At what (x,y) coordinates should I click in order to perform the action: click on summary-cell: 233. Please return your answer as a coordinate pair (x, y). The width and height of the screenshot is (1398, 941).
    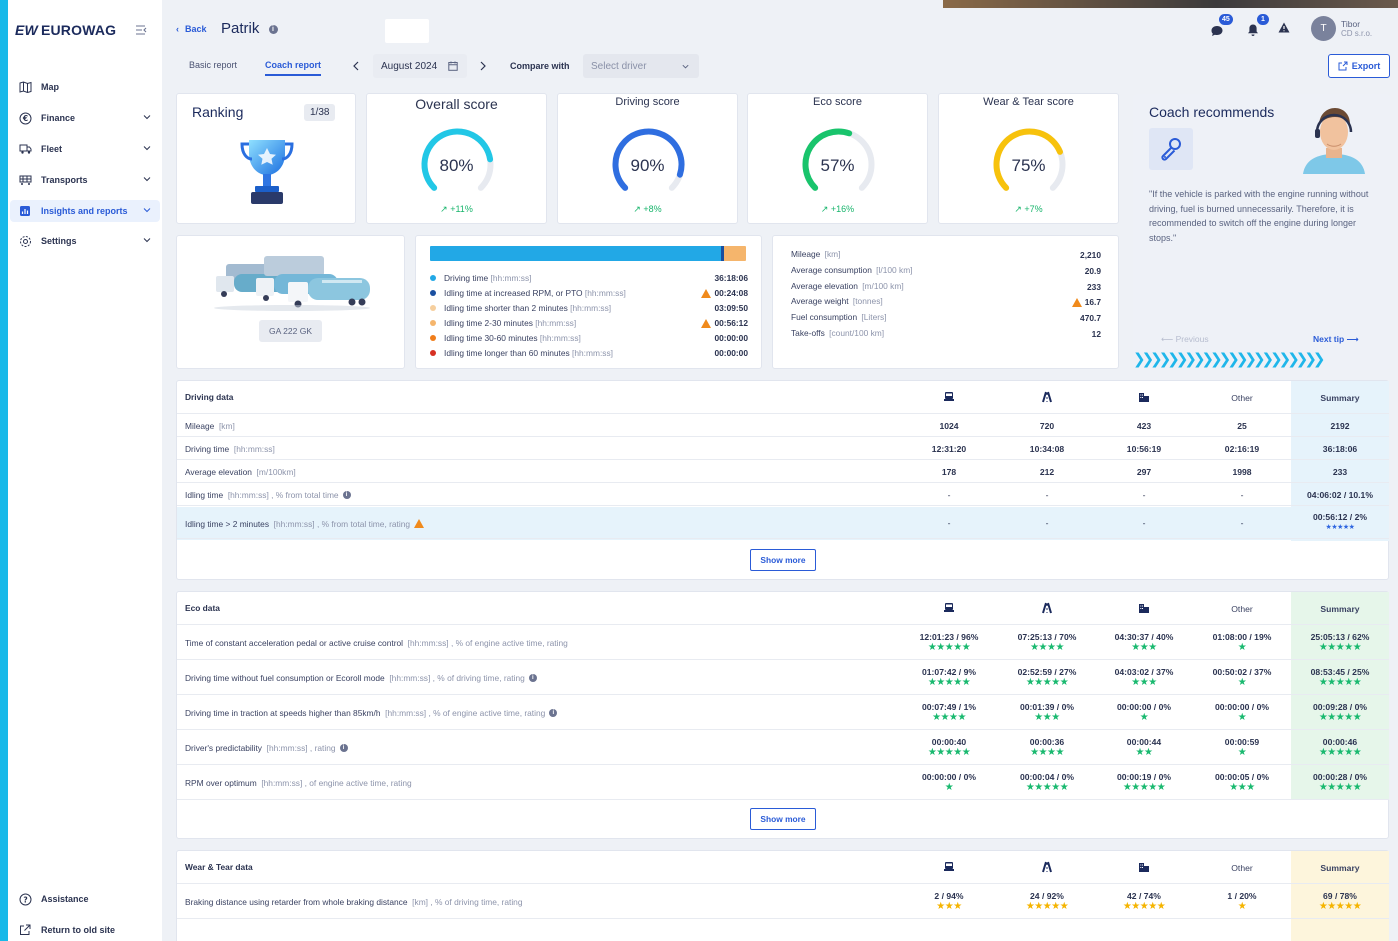
    Looking at the image, I should click on (1340, 472).